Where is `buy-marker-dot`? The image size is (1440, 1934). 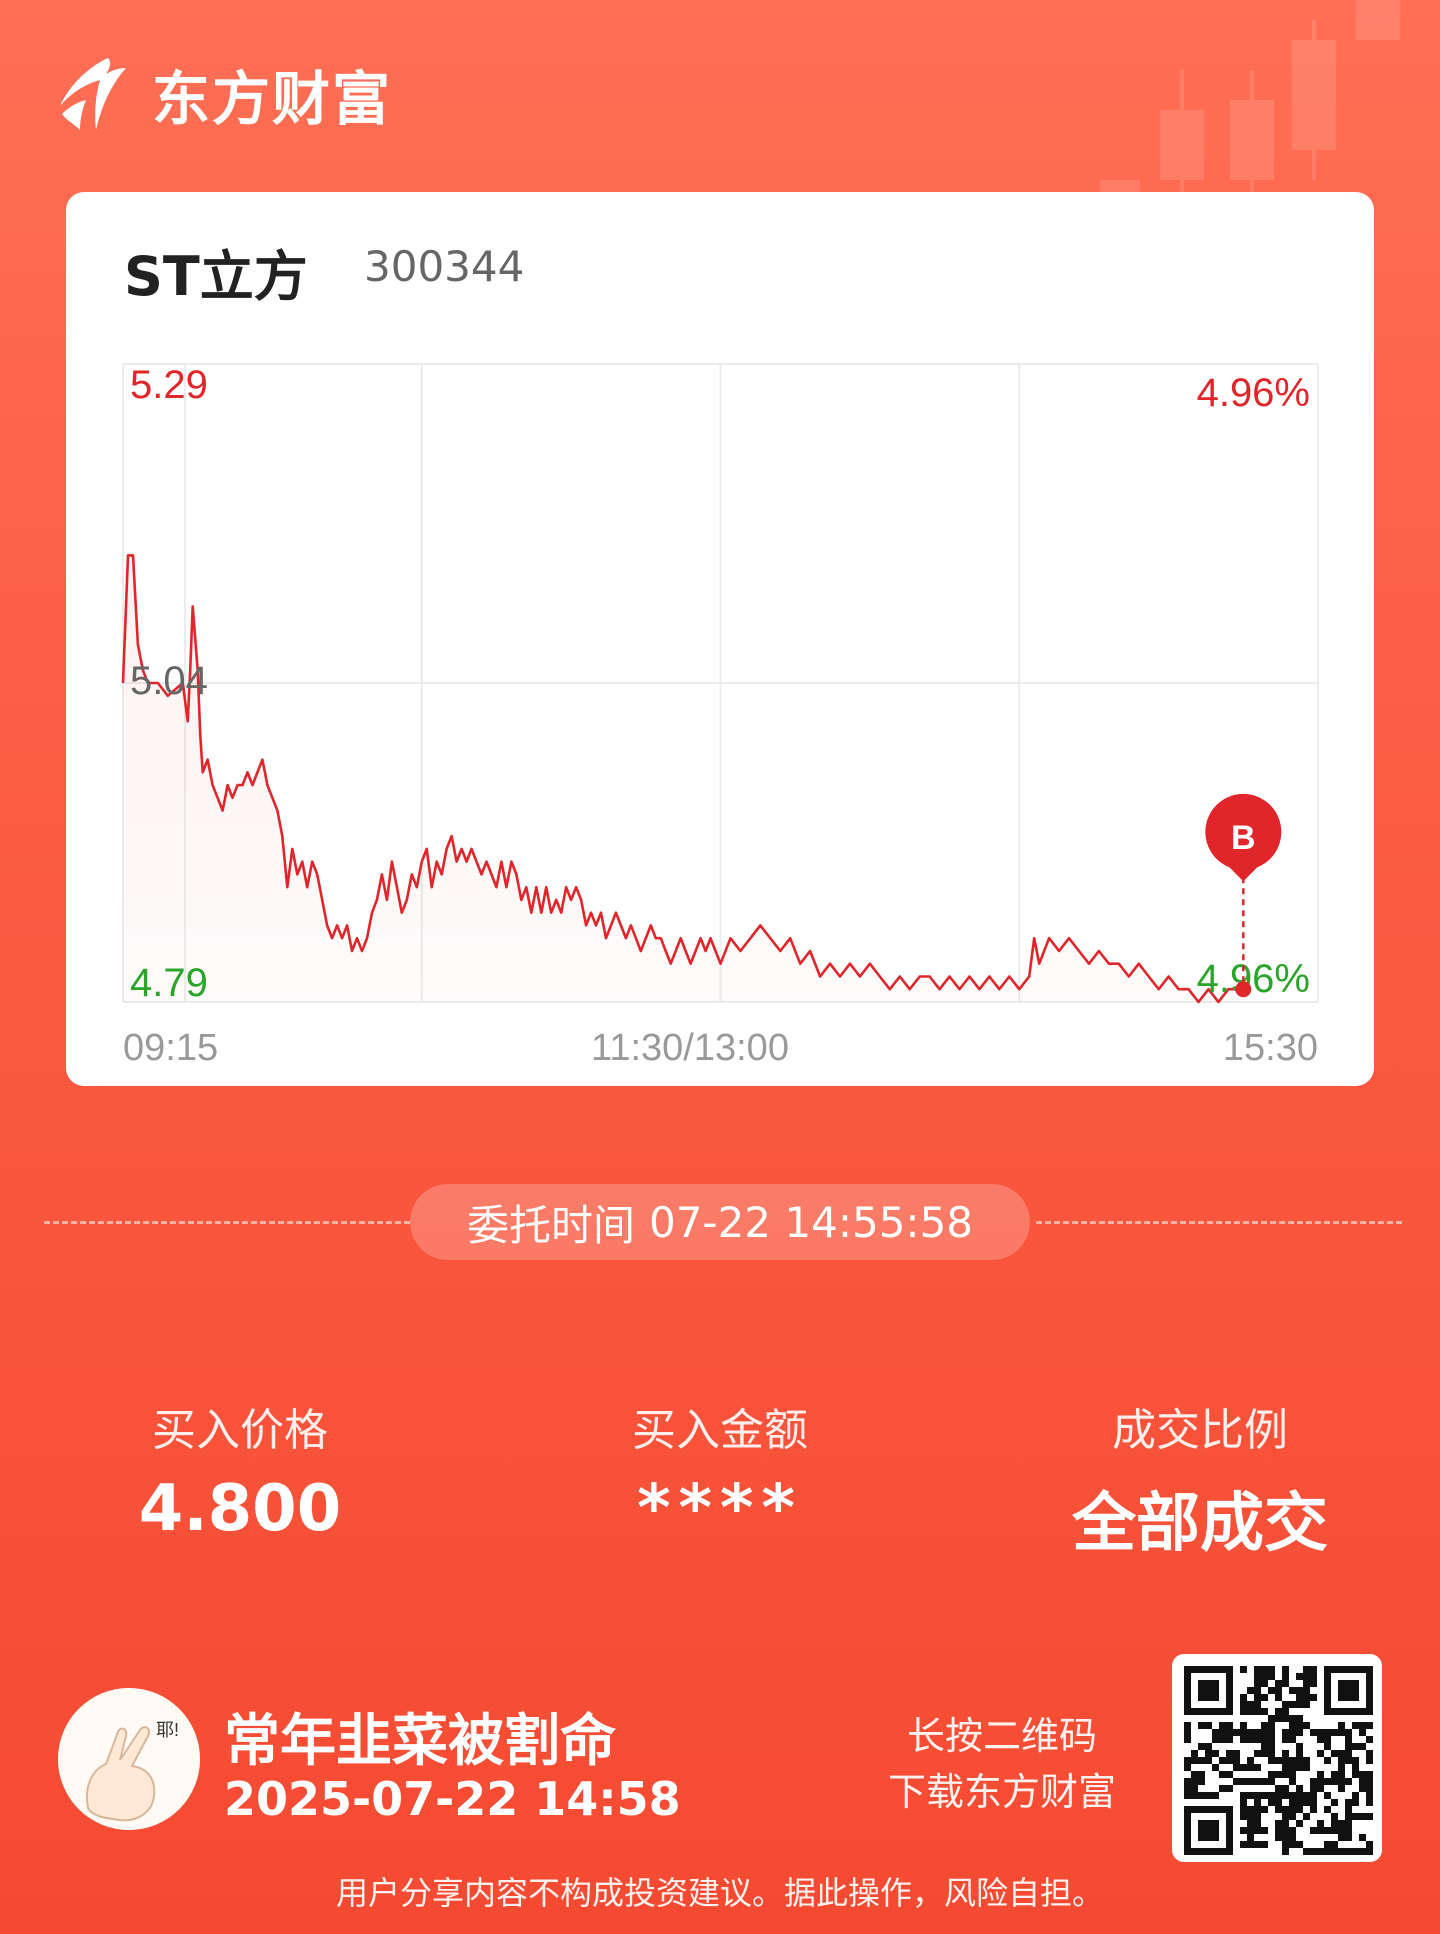 buy-marker-dot is located at coordinates (1243, 989).